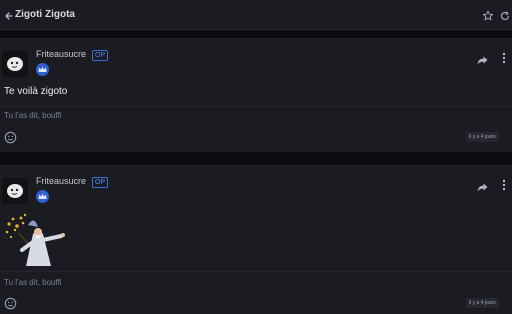 This screenshot has width=512, height=314. What do you see at coordinates (45, 14) in the screenshot?
I see `page-title: Zigoti Zigota` at bounding box center [45, 14].